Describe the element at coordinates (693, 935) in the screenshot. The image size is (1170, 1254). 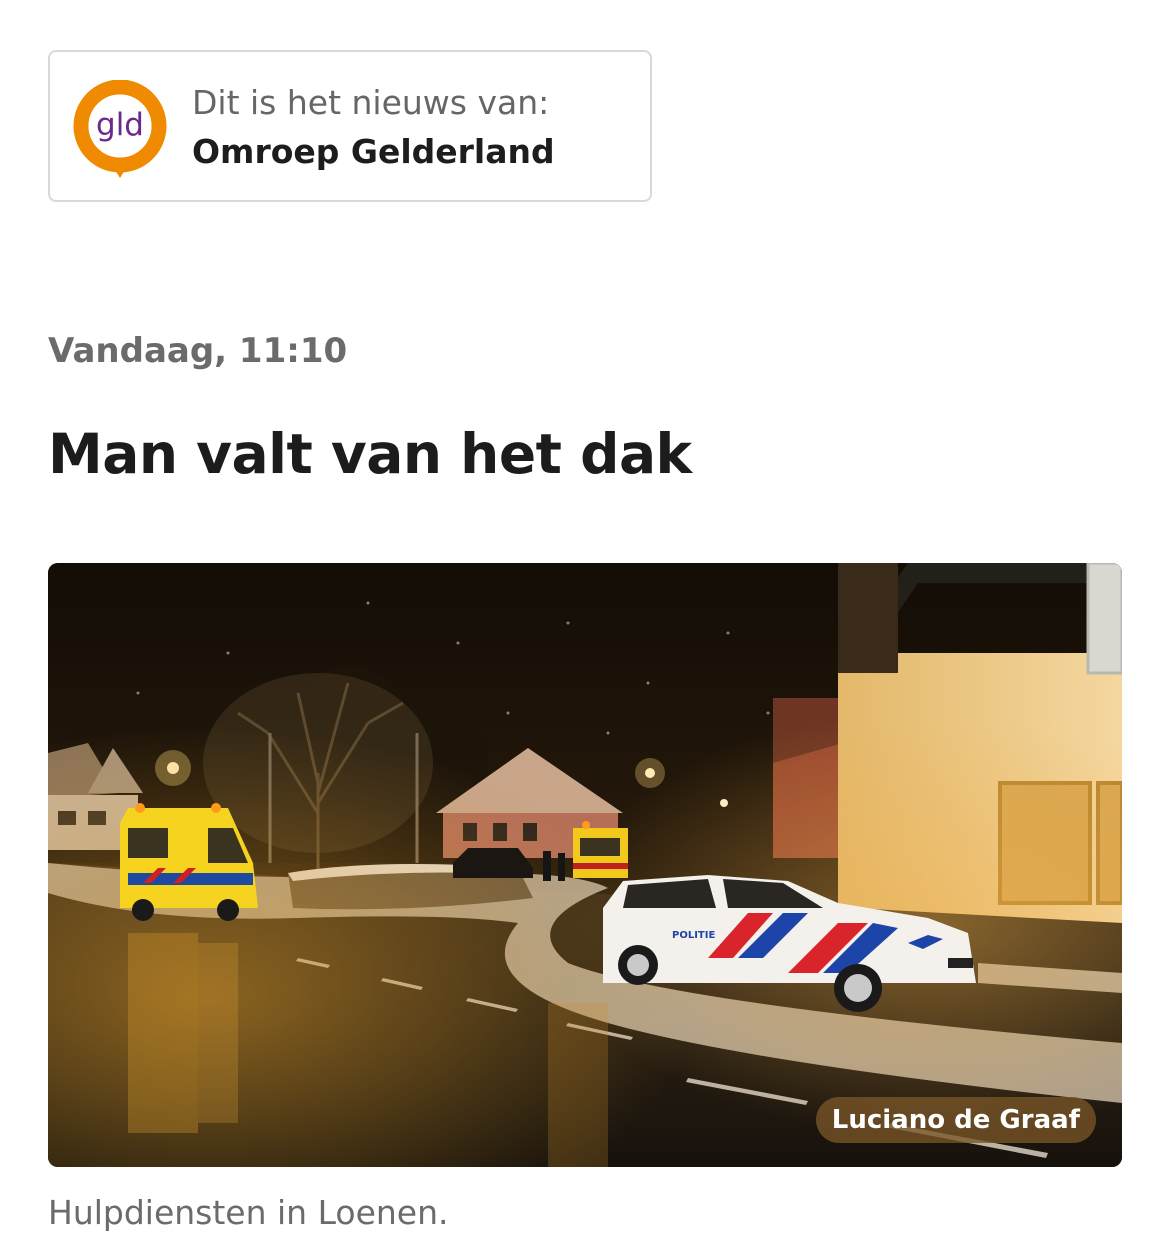
I see `svg-text: POLITIE` at that location.